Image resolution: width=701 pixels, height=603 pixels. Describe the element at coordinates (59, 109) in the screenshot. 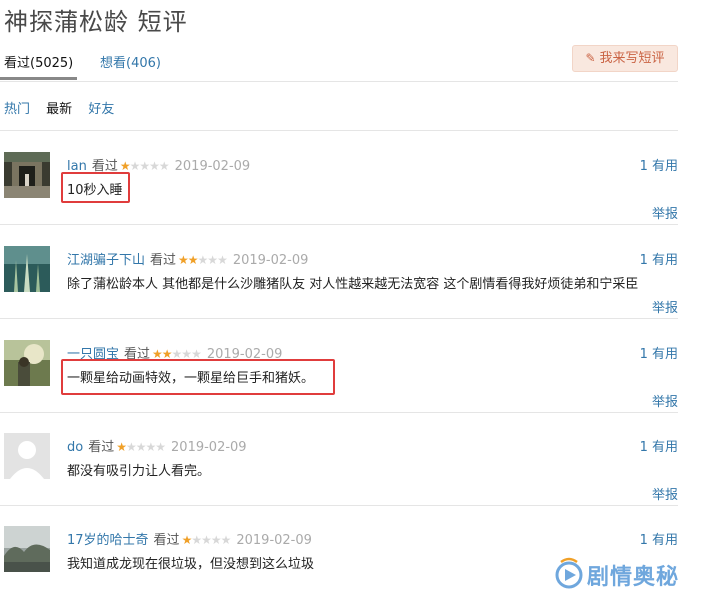

I see `filter-latest: 最新` at that location.